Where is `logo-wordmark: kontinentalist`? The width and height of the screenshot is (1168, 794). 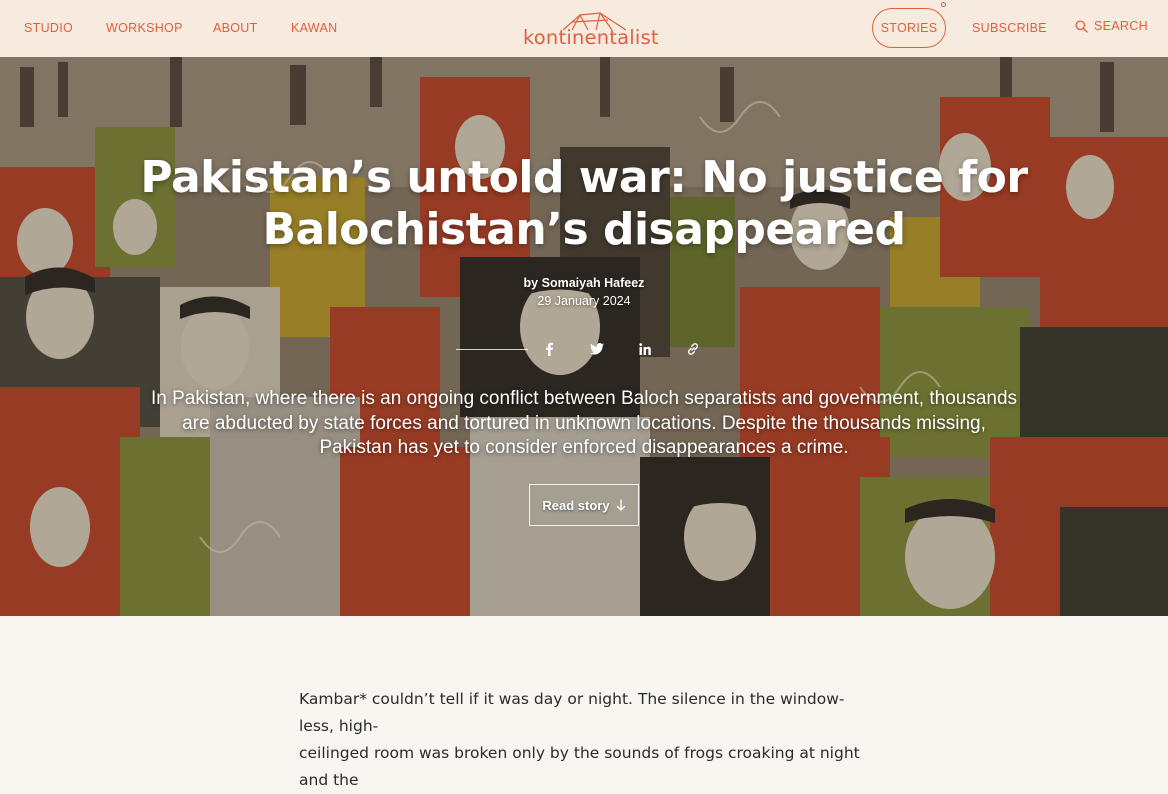 logo-wordmark: kontinentalist is located at coordinates (591, 37).